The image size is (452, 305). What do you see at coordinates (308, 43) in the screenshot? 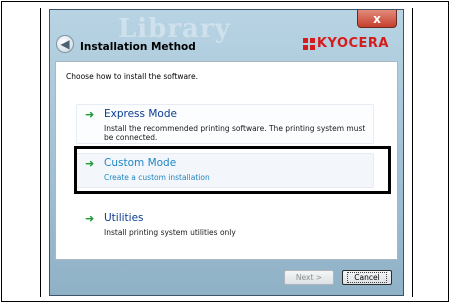
I see `kyocera-logo-icon` at bounding box center [308, 43].